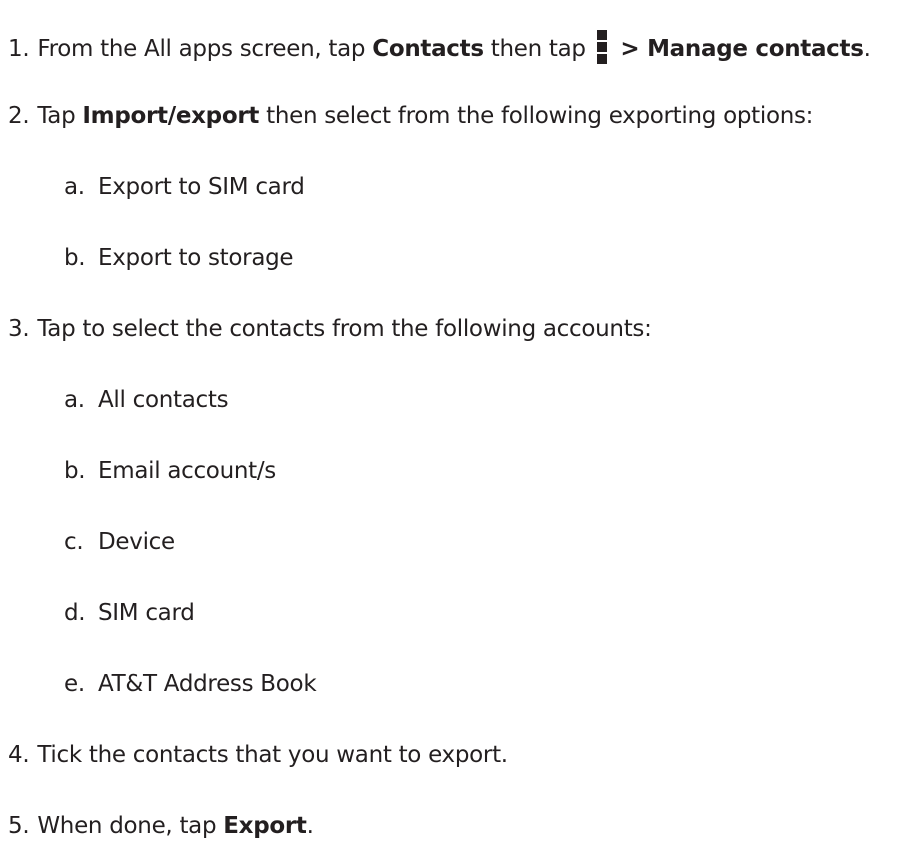 The image size is (916, 862). Describe the element at coordinates (60, 116) in the screenshot. I see `step-text: Tap` at that location.